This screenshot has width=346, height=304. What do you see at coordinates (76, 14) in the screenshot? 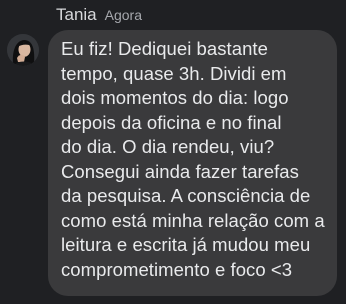
I see `sender-name: Tania` at bounding box center [76, 14].